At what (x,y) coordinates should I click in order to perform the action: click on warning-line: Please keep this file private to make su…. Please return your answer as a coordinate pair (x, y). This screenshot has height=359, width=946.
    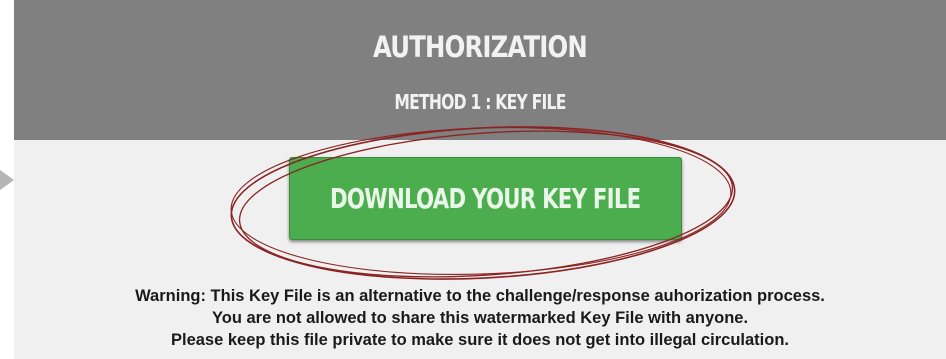
    Looking at the image, I should click on (479, 340).